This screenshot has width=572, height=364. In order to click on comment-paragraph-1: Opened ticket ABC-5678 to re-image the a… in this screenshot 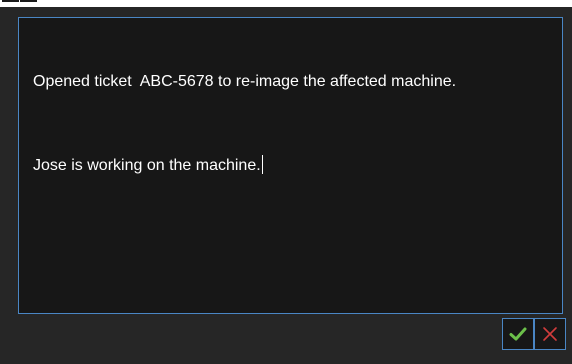, I will do `click(245, 81)`.